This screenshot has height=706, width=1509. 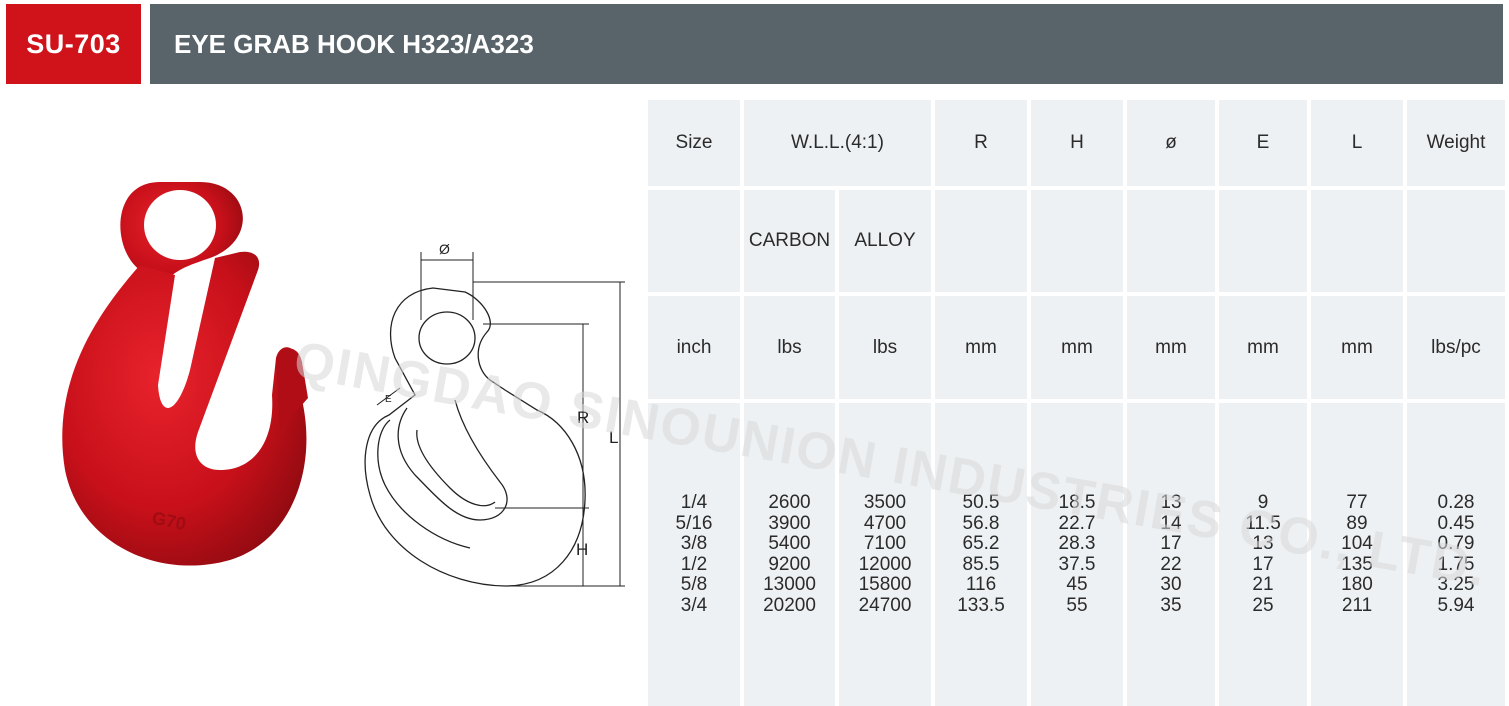 I want to click on data-column-size: 1/4 5/16 3/8 1/2 5/8 3/4, so click(x=694, y=554).